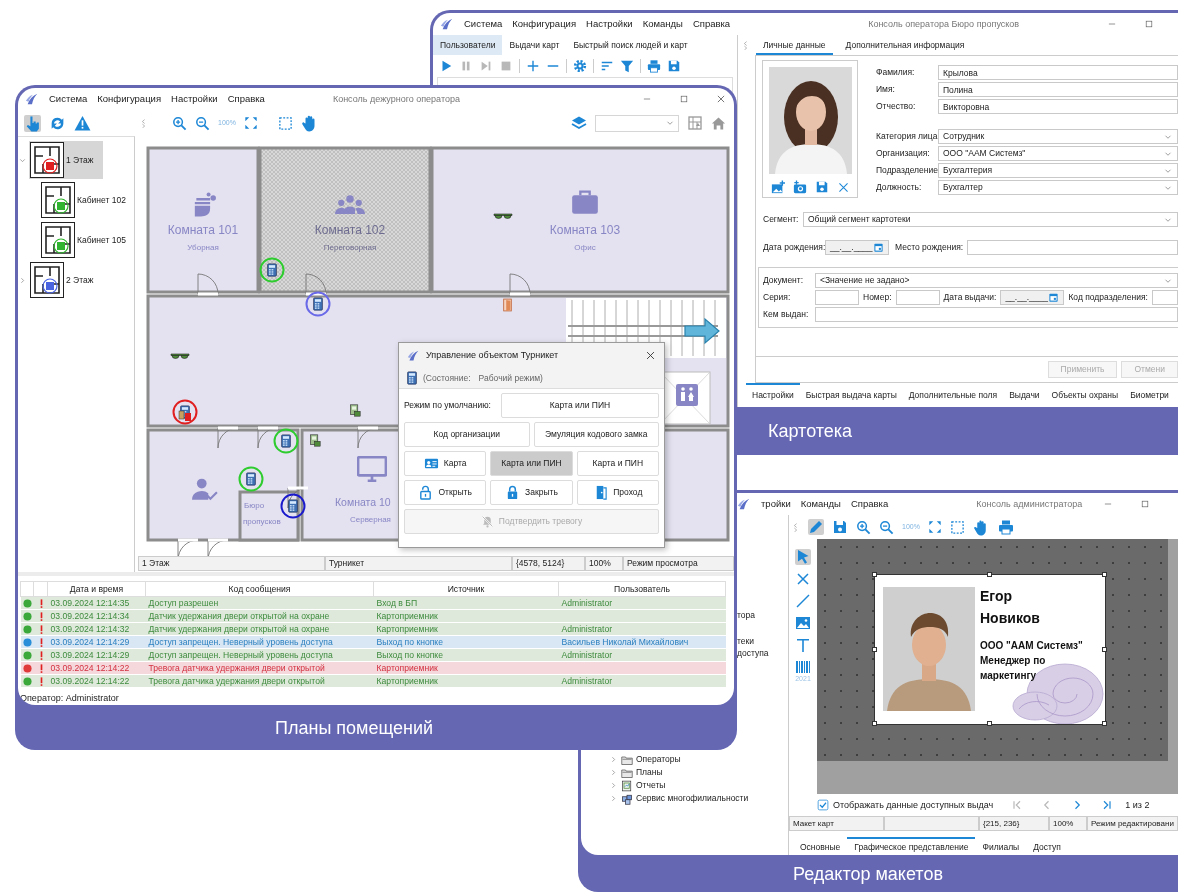  I want to click on add-image-icon, so click(777, 187).